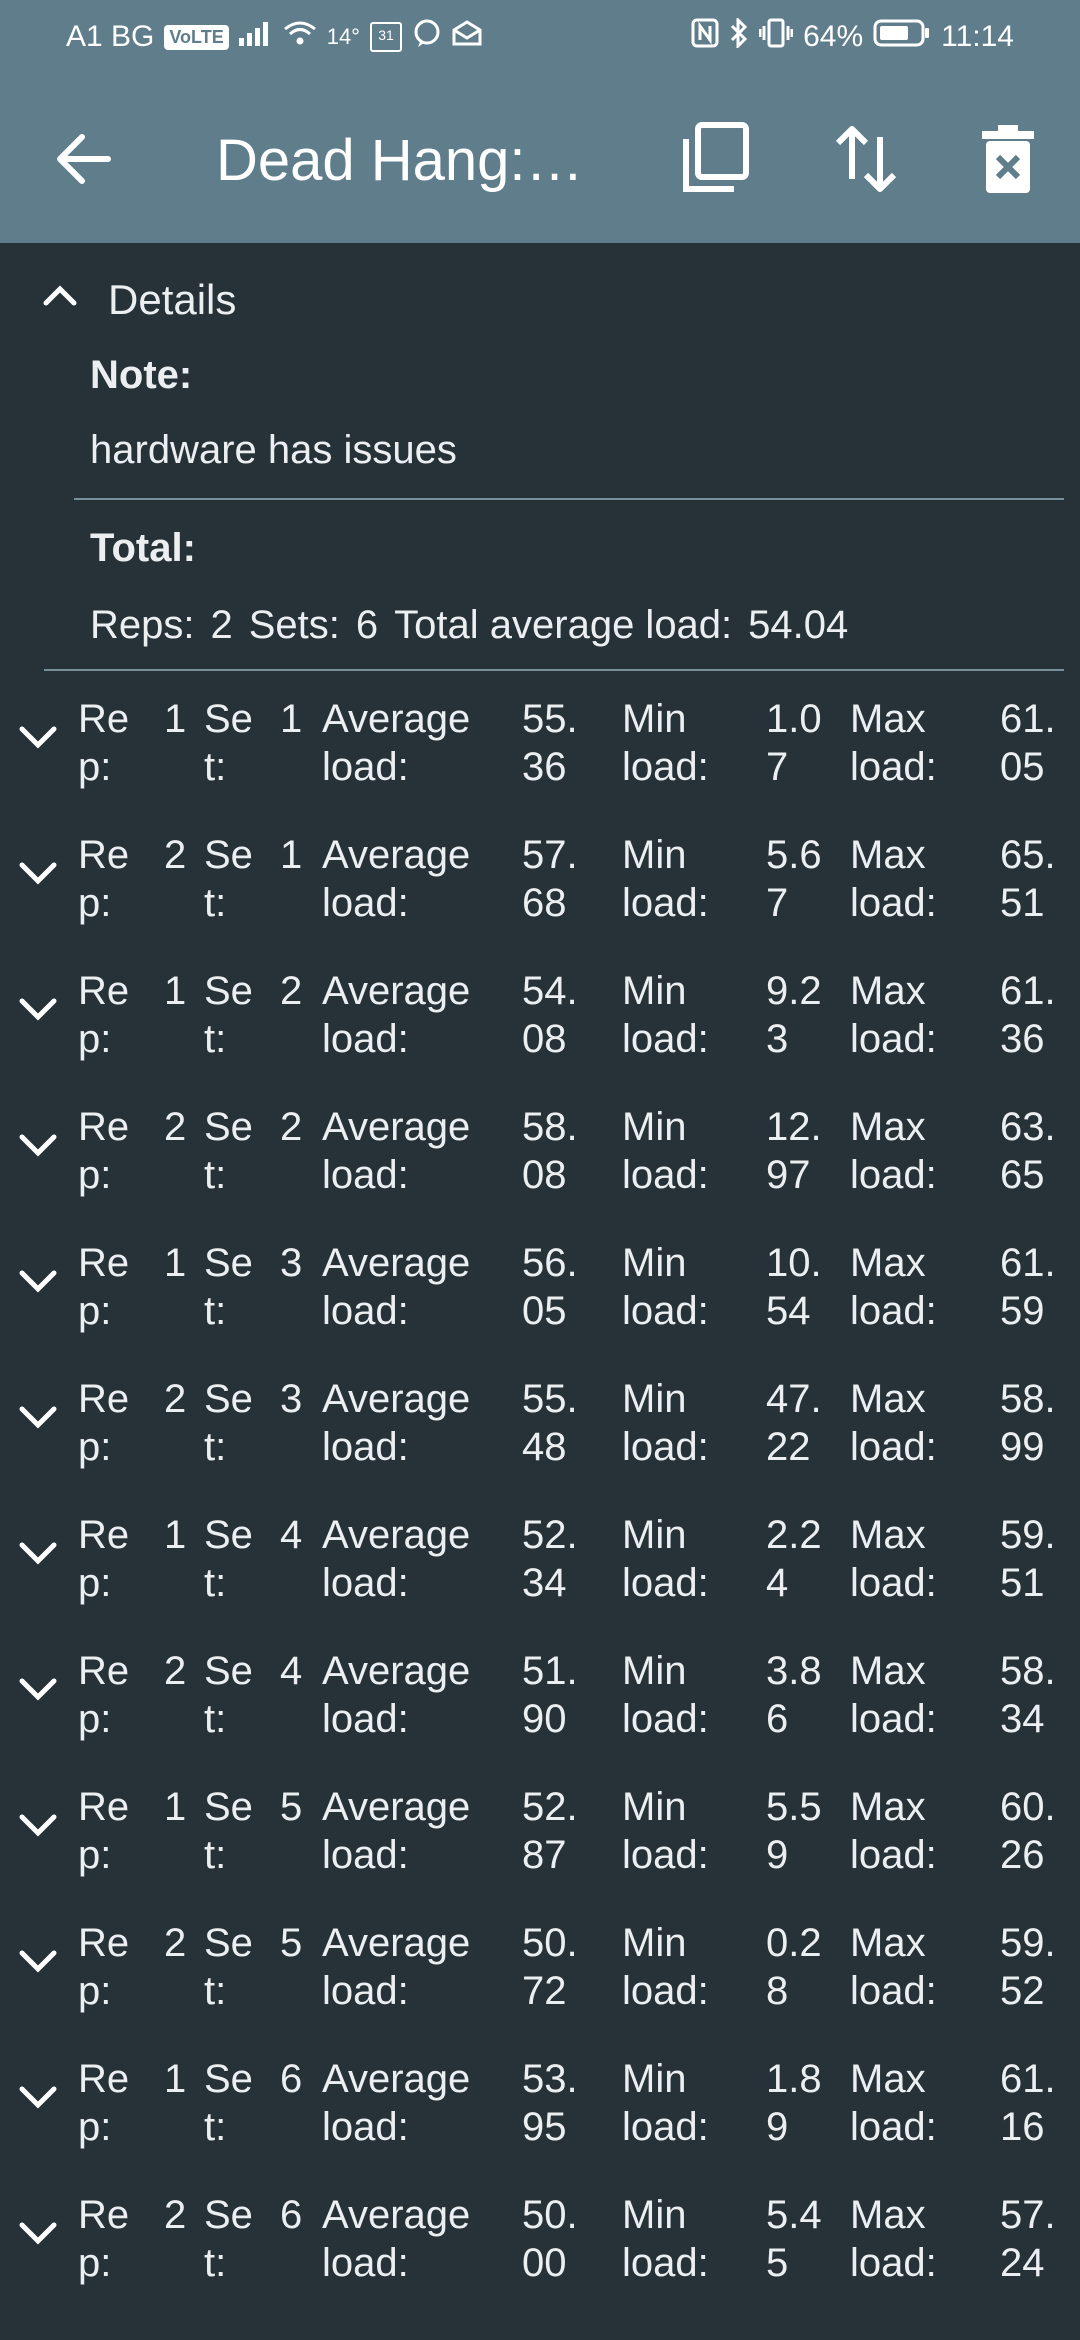 The image size is (1080, 2340). I want to click on signal-icon, so click(255, 37).